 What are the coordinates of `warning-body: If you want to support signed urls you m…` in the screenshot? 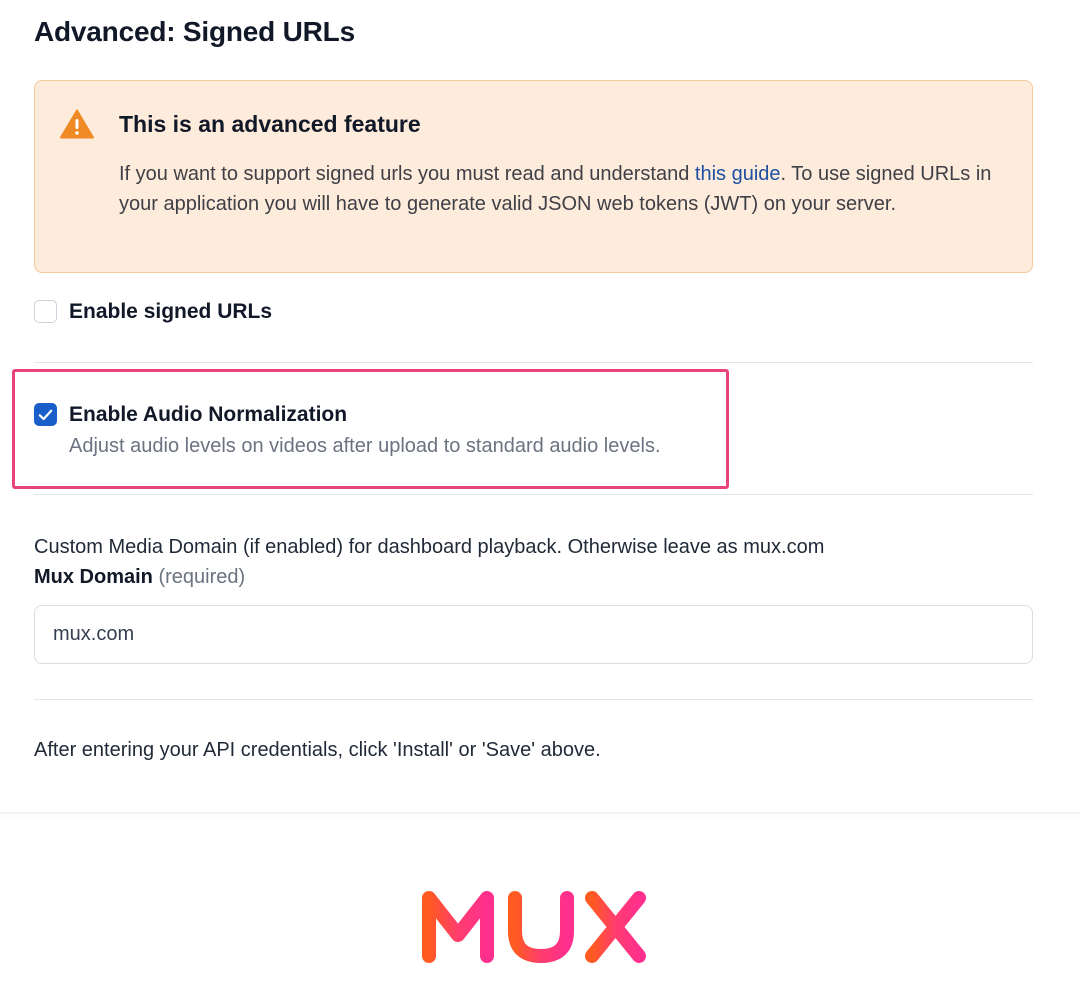 It's located at (564, 189).